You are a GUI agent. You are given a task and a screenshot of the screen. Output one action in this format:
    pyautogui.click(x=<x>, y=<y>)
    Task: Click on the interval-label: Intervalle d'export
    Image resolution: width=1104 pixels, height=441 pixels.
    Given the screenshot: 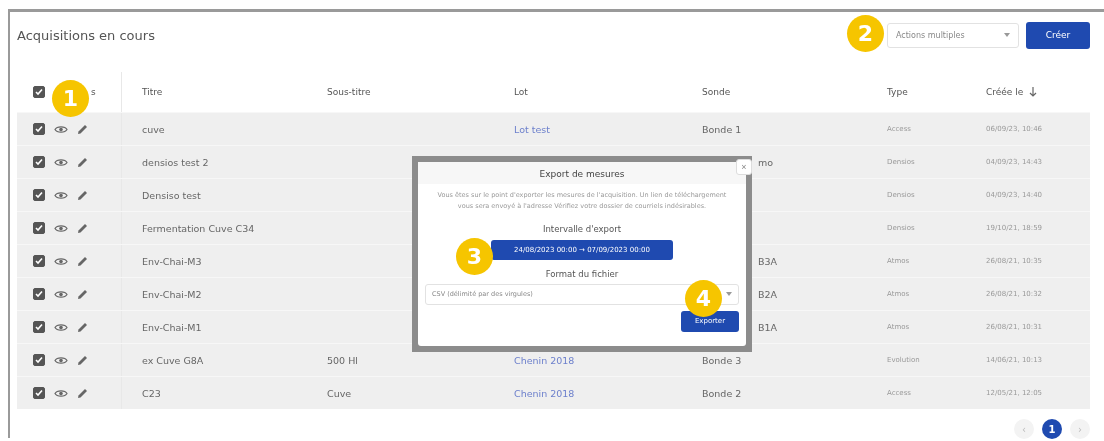 What is the action you would take?
    pyautogui.click(x=582, y=228)
    